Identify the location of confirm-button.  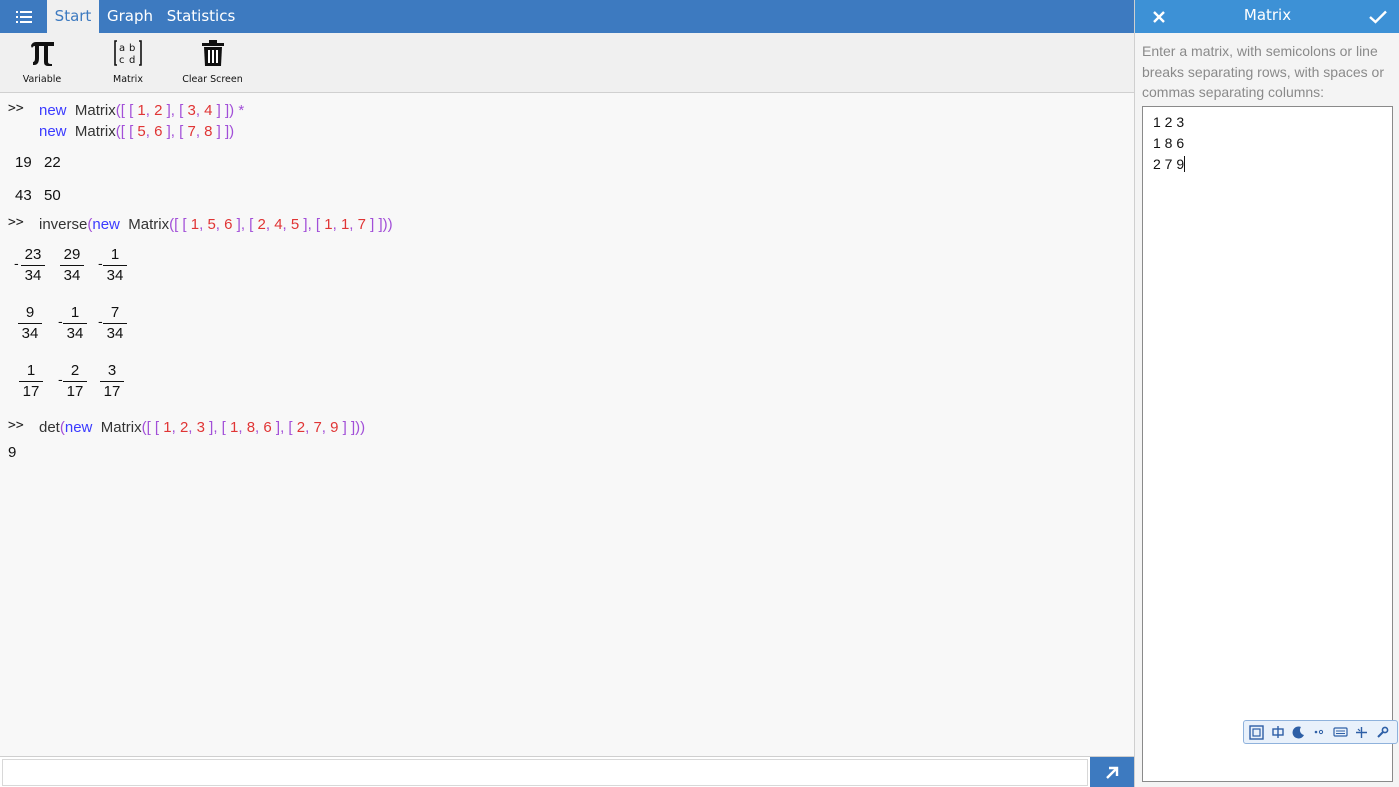
(1378, 16).